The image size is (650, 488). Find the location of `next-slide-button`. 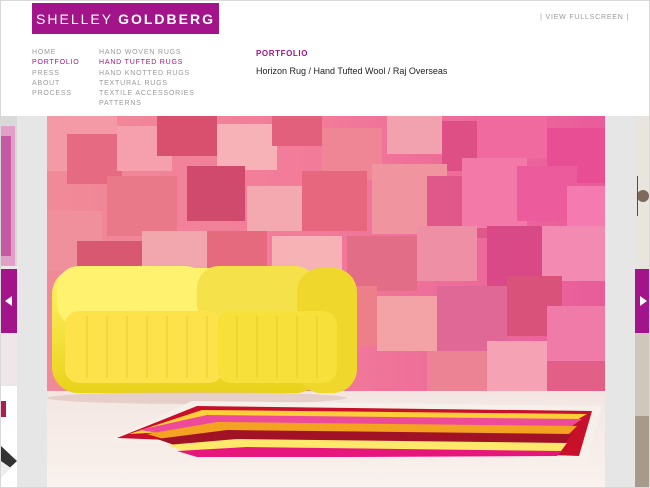

next-slide-button is located at coordinates (642, 301).